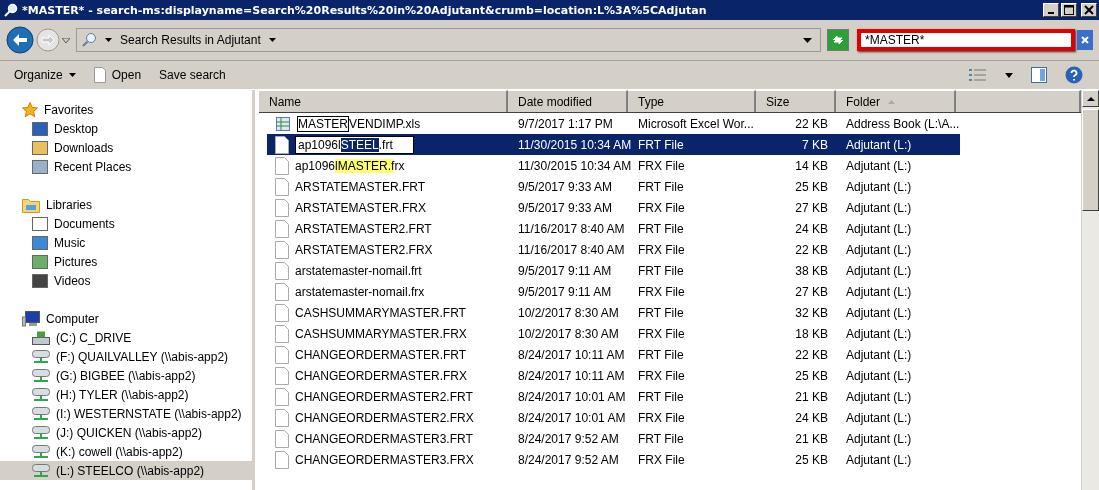  I want to click on file-name: CHANGEORDERMASTER3.FRX, so click(384, 459).